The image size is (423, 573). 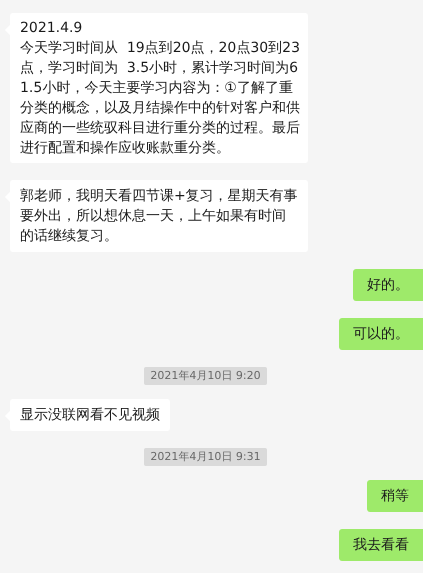 I want to click on message-bubble: 好的。, so click(x=388, y=285).